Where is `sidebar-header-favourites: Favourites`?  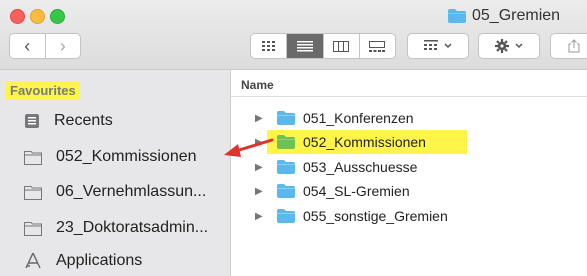
sidebar-header-favourites: Favourites is located at coordinates (43, 90).